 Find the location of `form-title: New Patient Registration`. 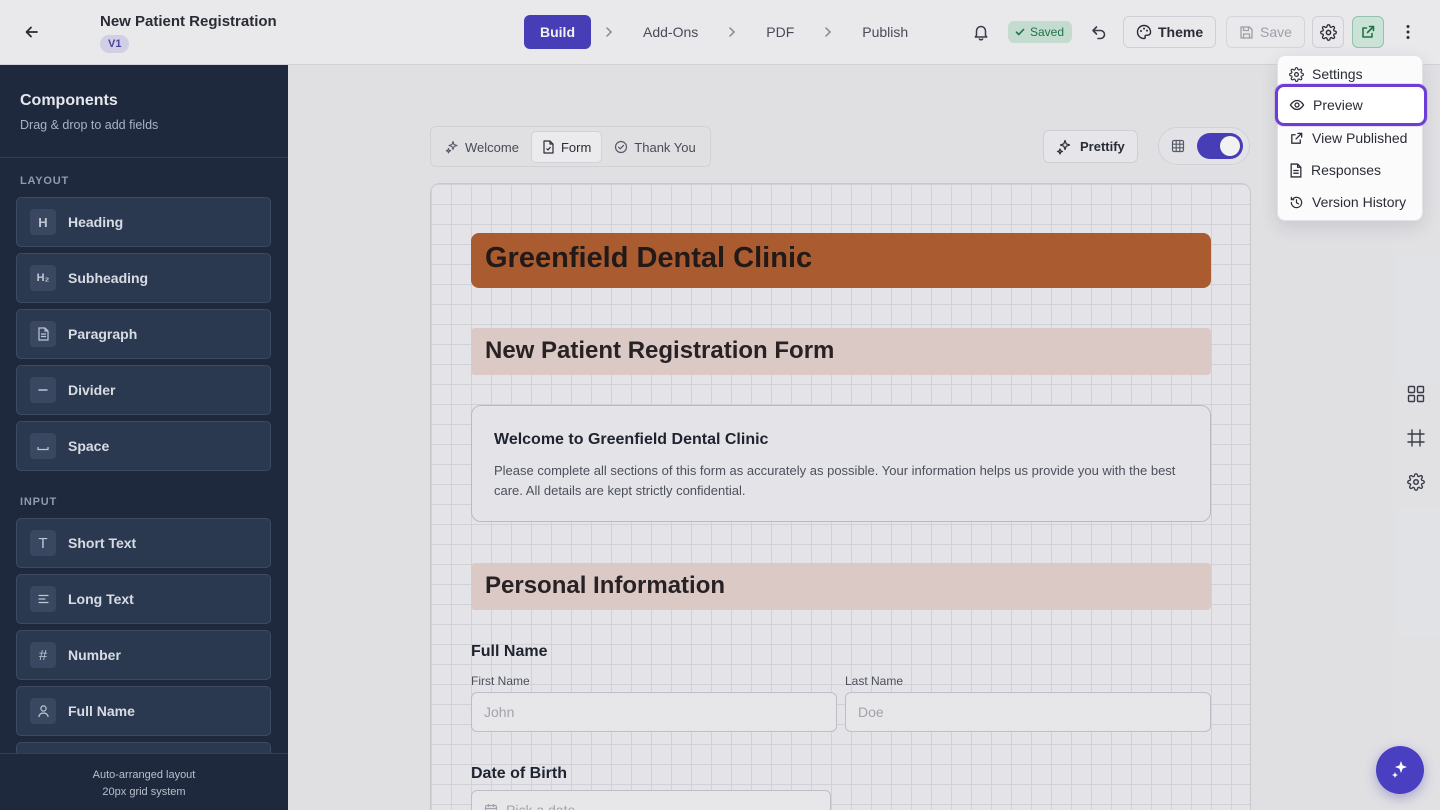

form-title: New Patient Registration is located at coordinates (188, 21).